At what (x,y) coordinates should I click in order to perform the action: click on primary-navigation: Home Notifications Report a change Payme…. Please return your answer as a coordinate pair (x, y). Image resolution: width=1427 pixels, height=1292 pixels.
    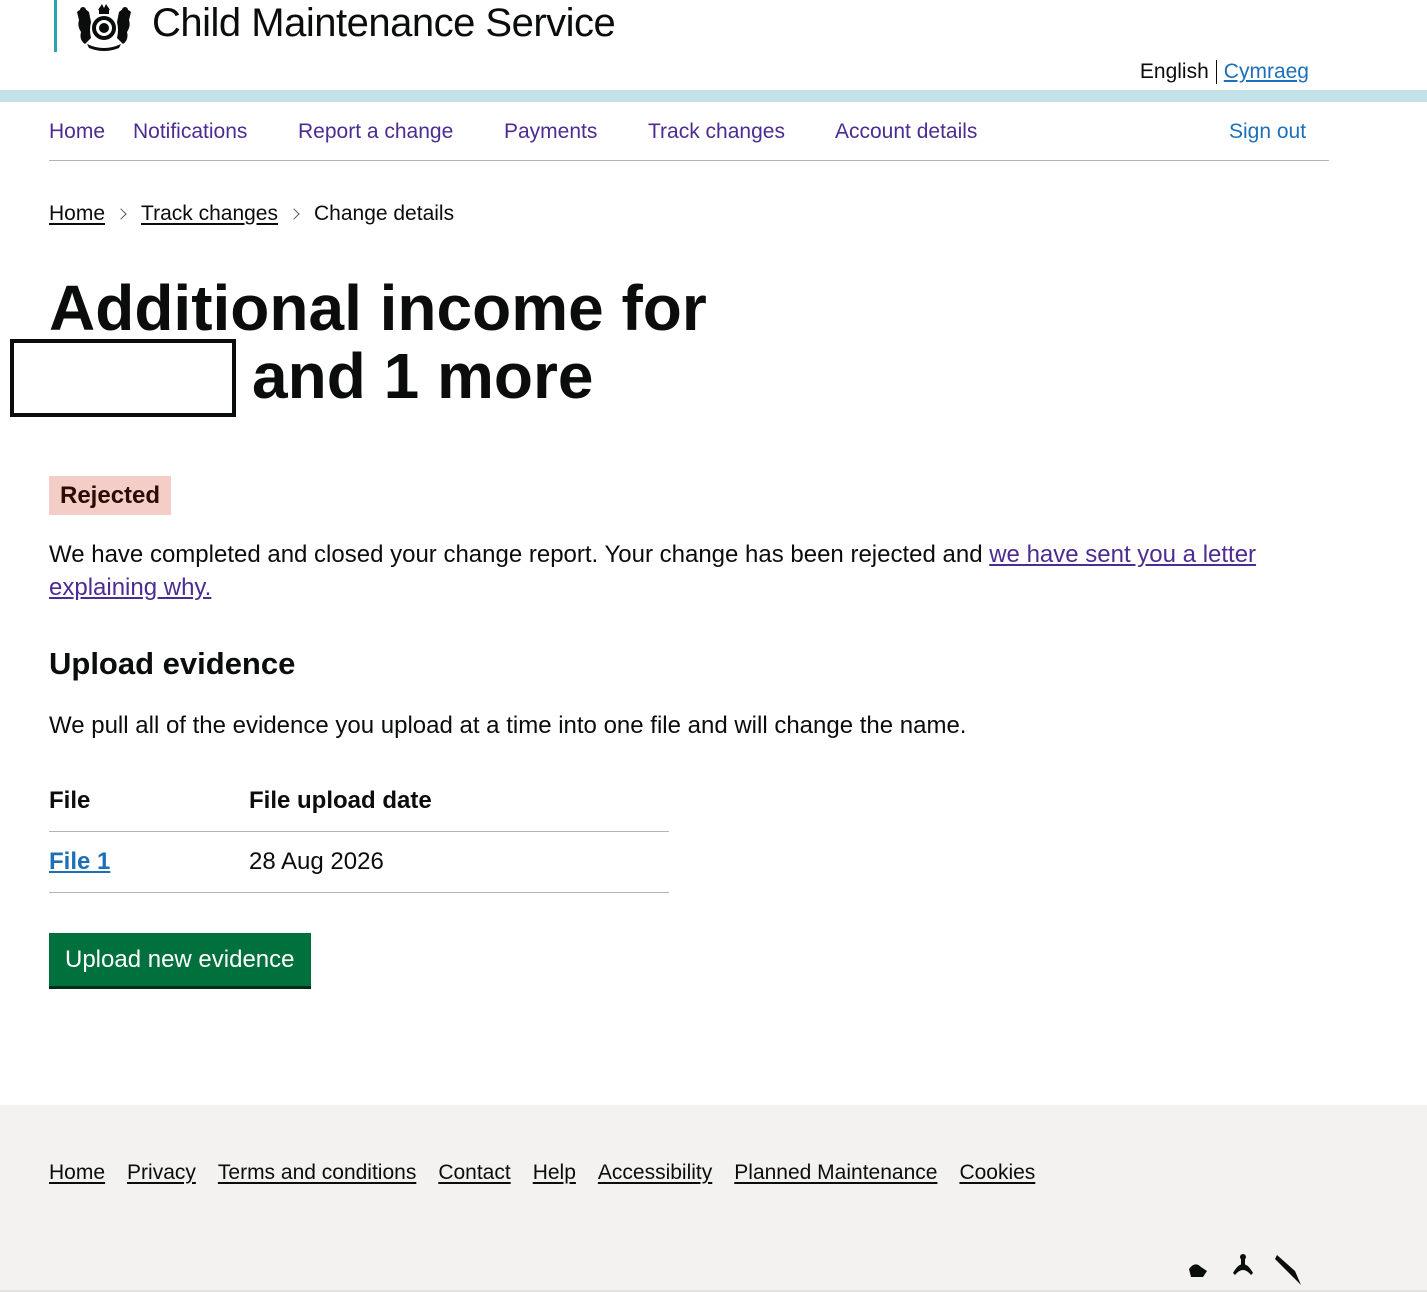
    Looking at the image, I should click on (689, 132).